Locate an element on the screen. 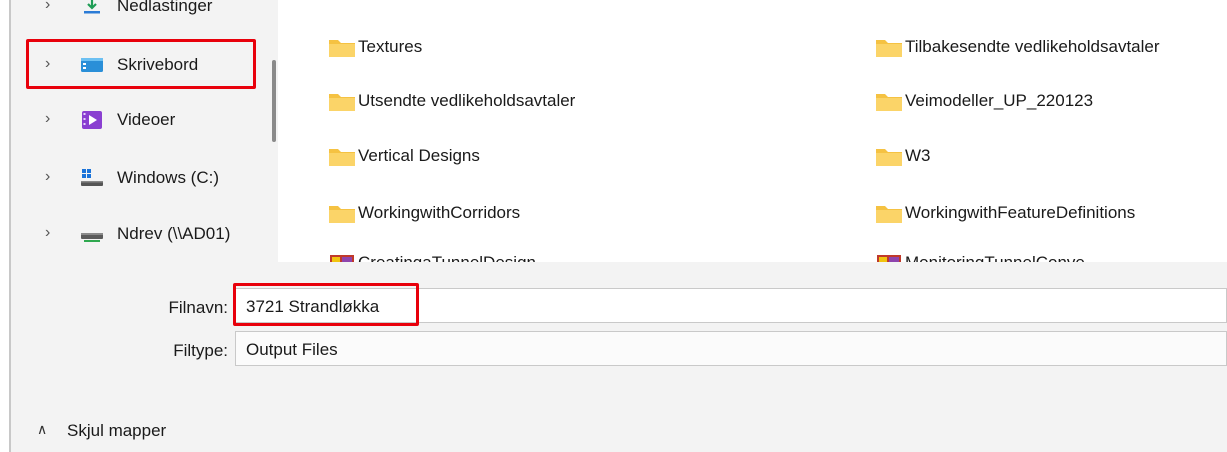 The image size is (1227, 452). chevron-up-icon: ∧ is located at coordinates (42, 429).